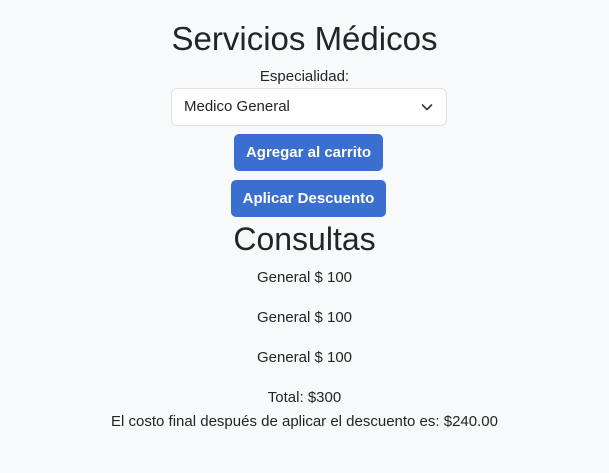 The height and width of the screenshot is (473, 609). What do you see at coordinates (304, 239) in the screenshot?
I see `consultations-title: Consultas` at bounding box center [304, 239].